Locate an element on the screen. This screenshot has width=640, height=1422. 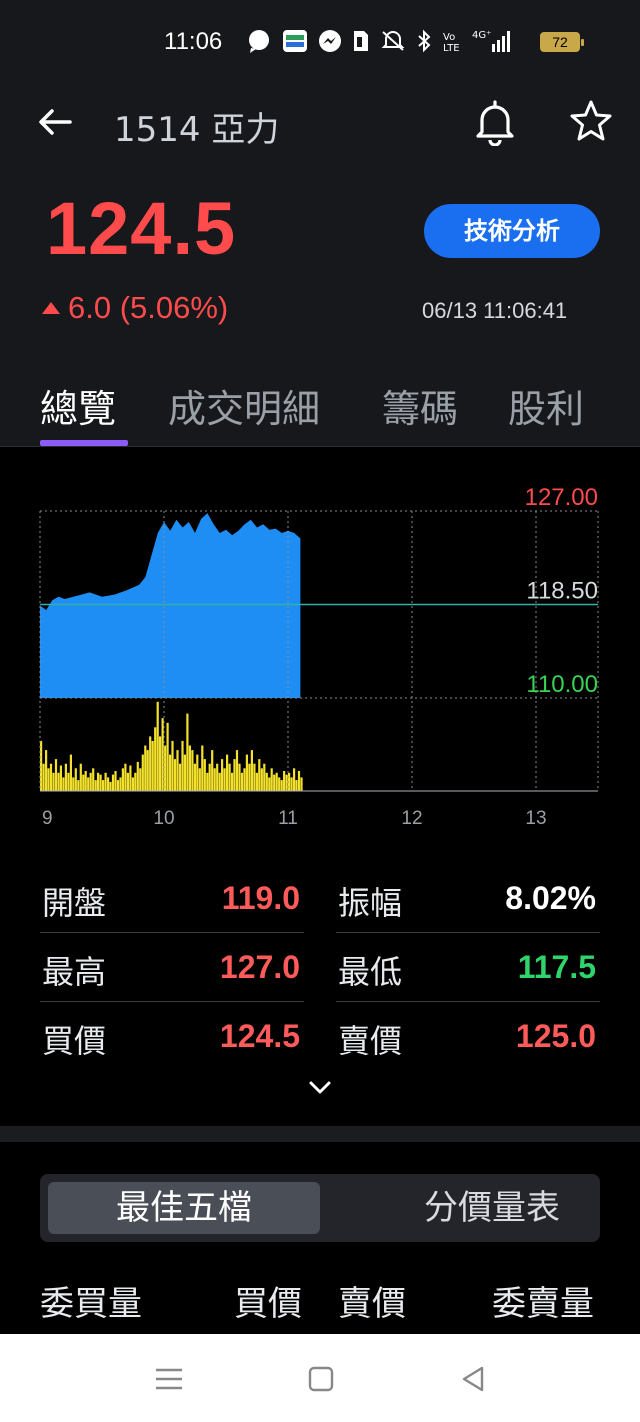
tab-dividend: 股利 is located at coordinates (546, 405).